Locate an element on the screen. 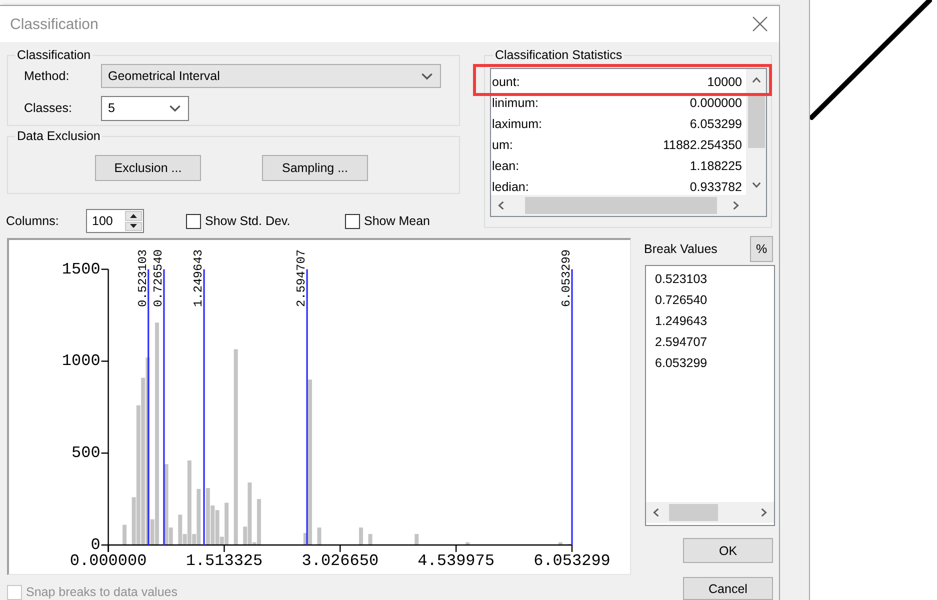 This screenshot has height=600, width=937. x-tick-label: 6.053299 is located at coordinates (572, 561).